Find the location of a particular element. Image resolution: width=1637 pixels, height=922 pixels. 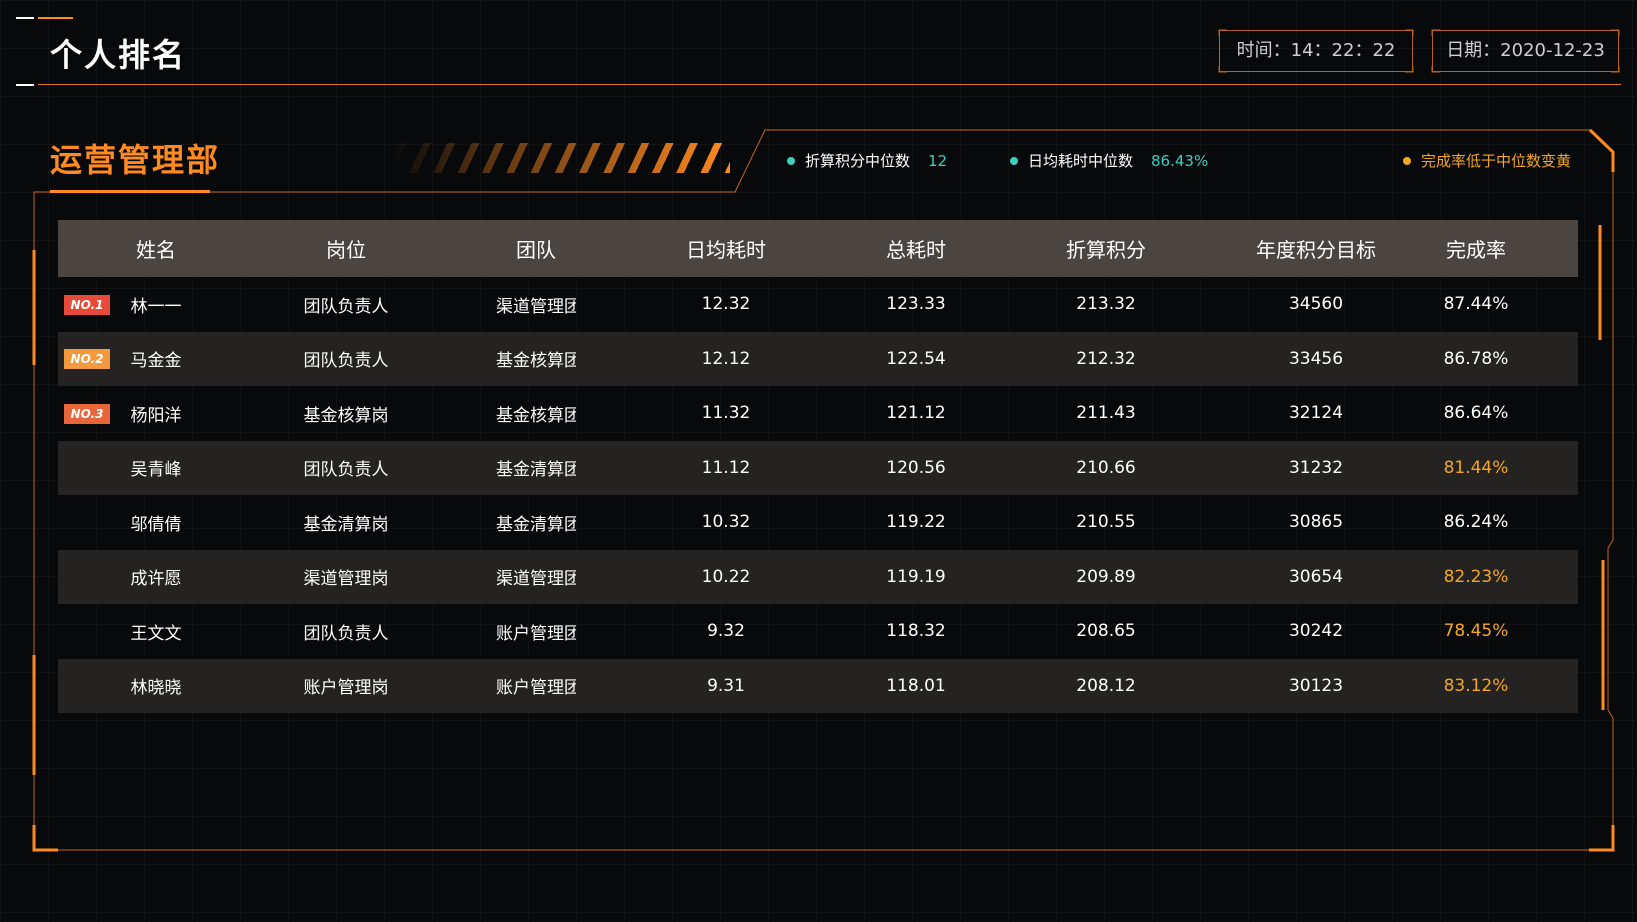

cell-name: 杨阳洋 is located at coordinates (156, 415).